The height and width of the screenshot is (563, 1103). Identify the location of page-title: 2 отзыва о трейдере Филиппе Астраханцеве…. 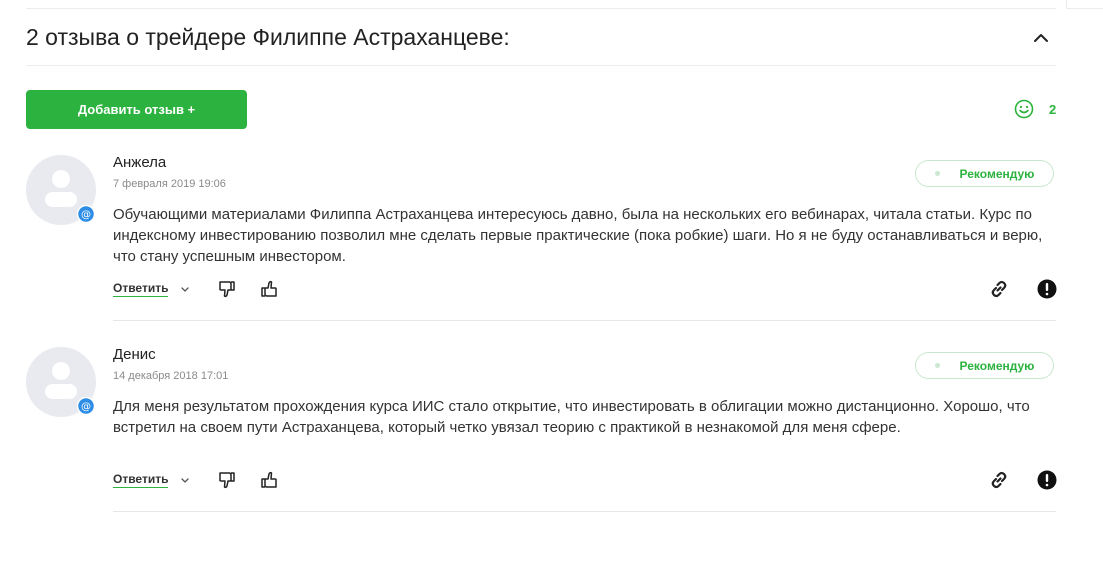
(268, 37).